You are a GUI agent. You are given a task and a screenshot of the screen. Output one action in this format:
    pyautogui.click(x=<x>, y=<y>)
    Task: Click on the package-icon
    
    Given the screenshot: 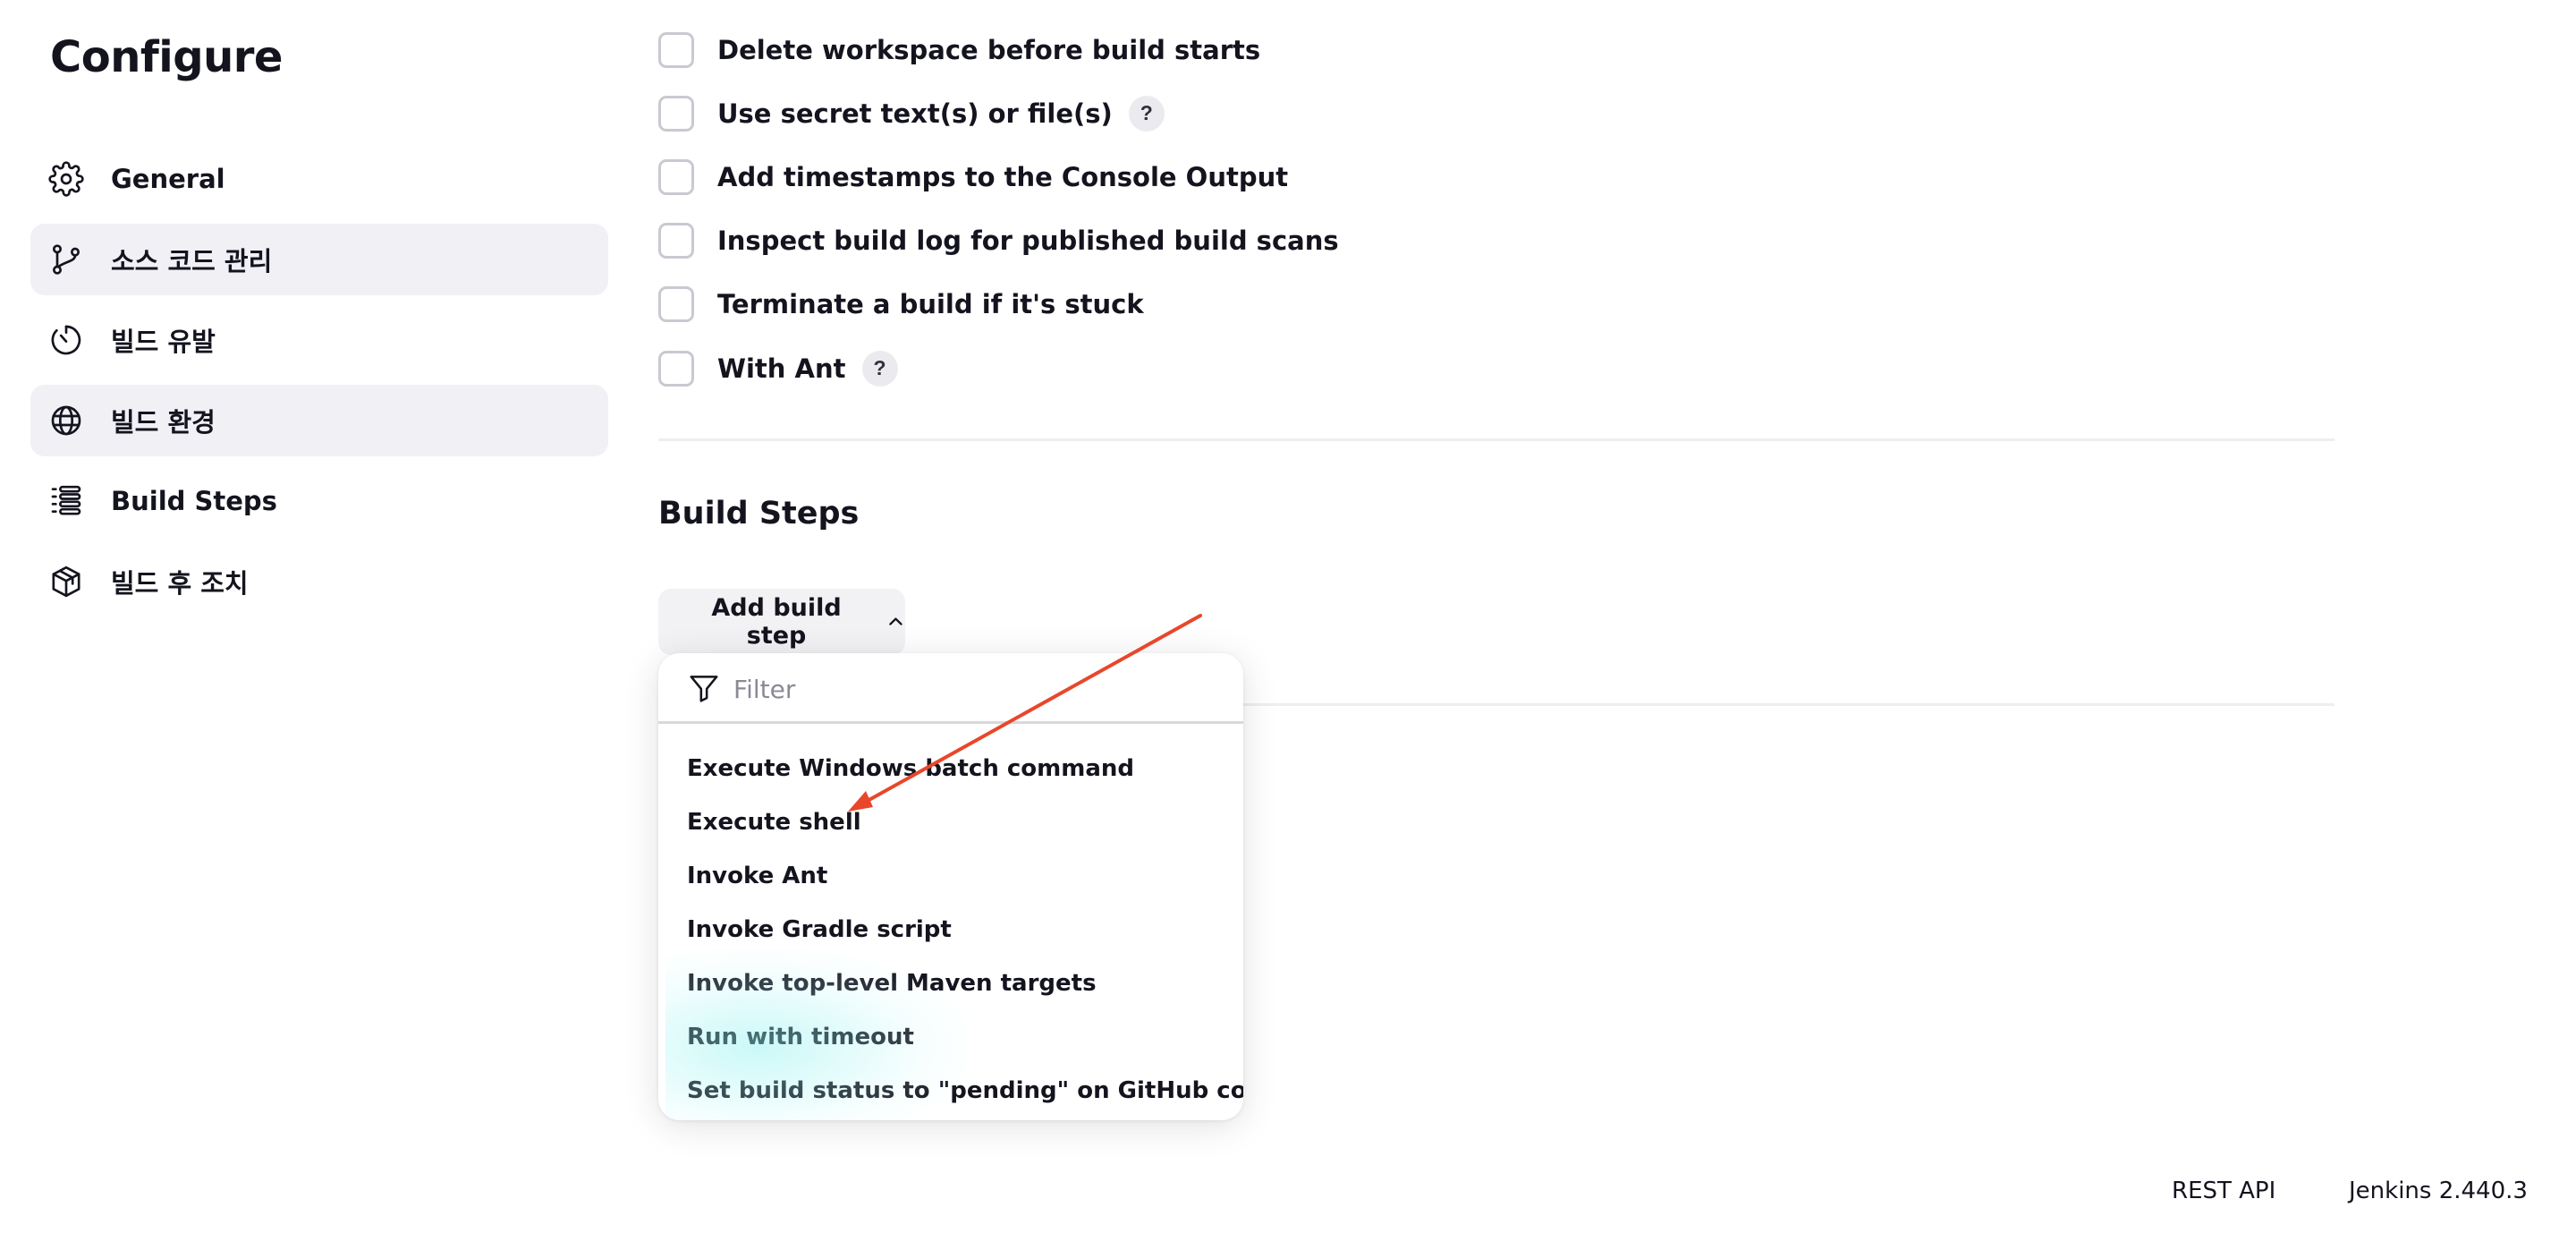 What is the action you would take?
    pyautogui.click(x=66, y=581)
    